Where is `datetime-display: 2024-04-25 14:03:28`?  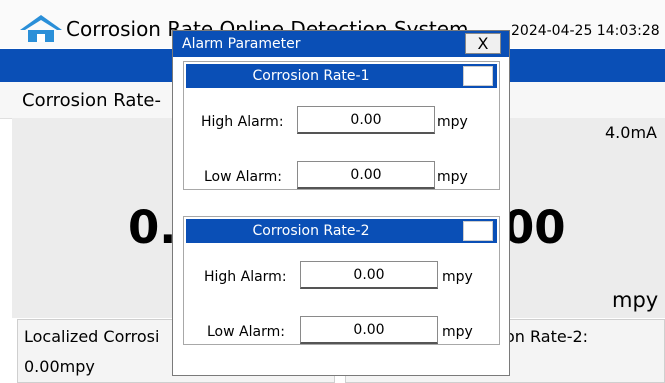
datetime-display: 2024-04-25 14:03:28 is located at coordinates (585, 31).